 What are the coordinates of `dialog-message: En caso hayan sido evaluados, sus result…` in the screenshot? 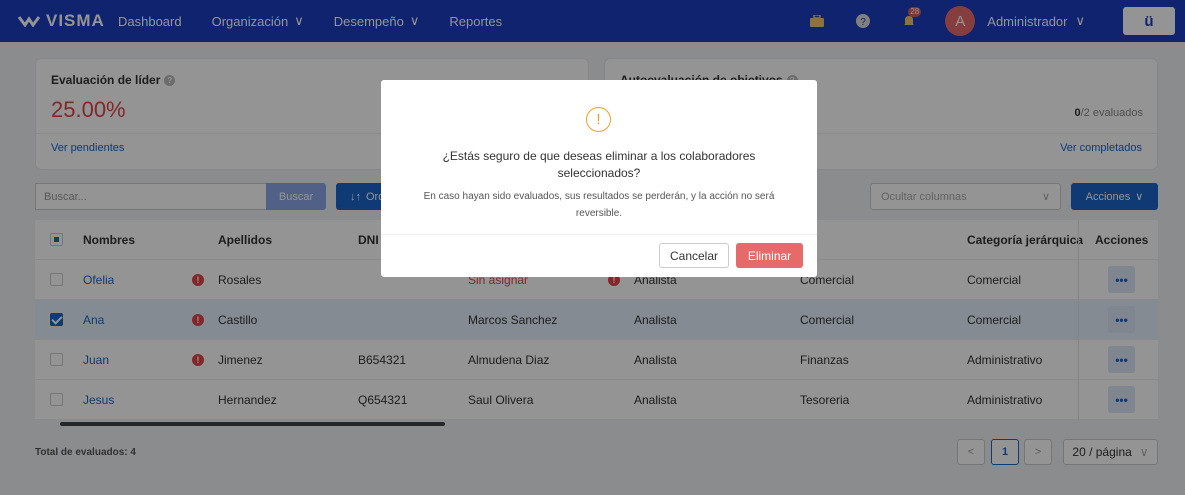 It's located at (599, 205).